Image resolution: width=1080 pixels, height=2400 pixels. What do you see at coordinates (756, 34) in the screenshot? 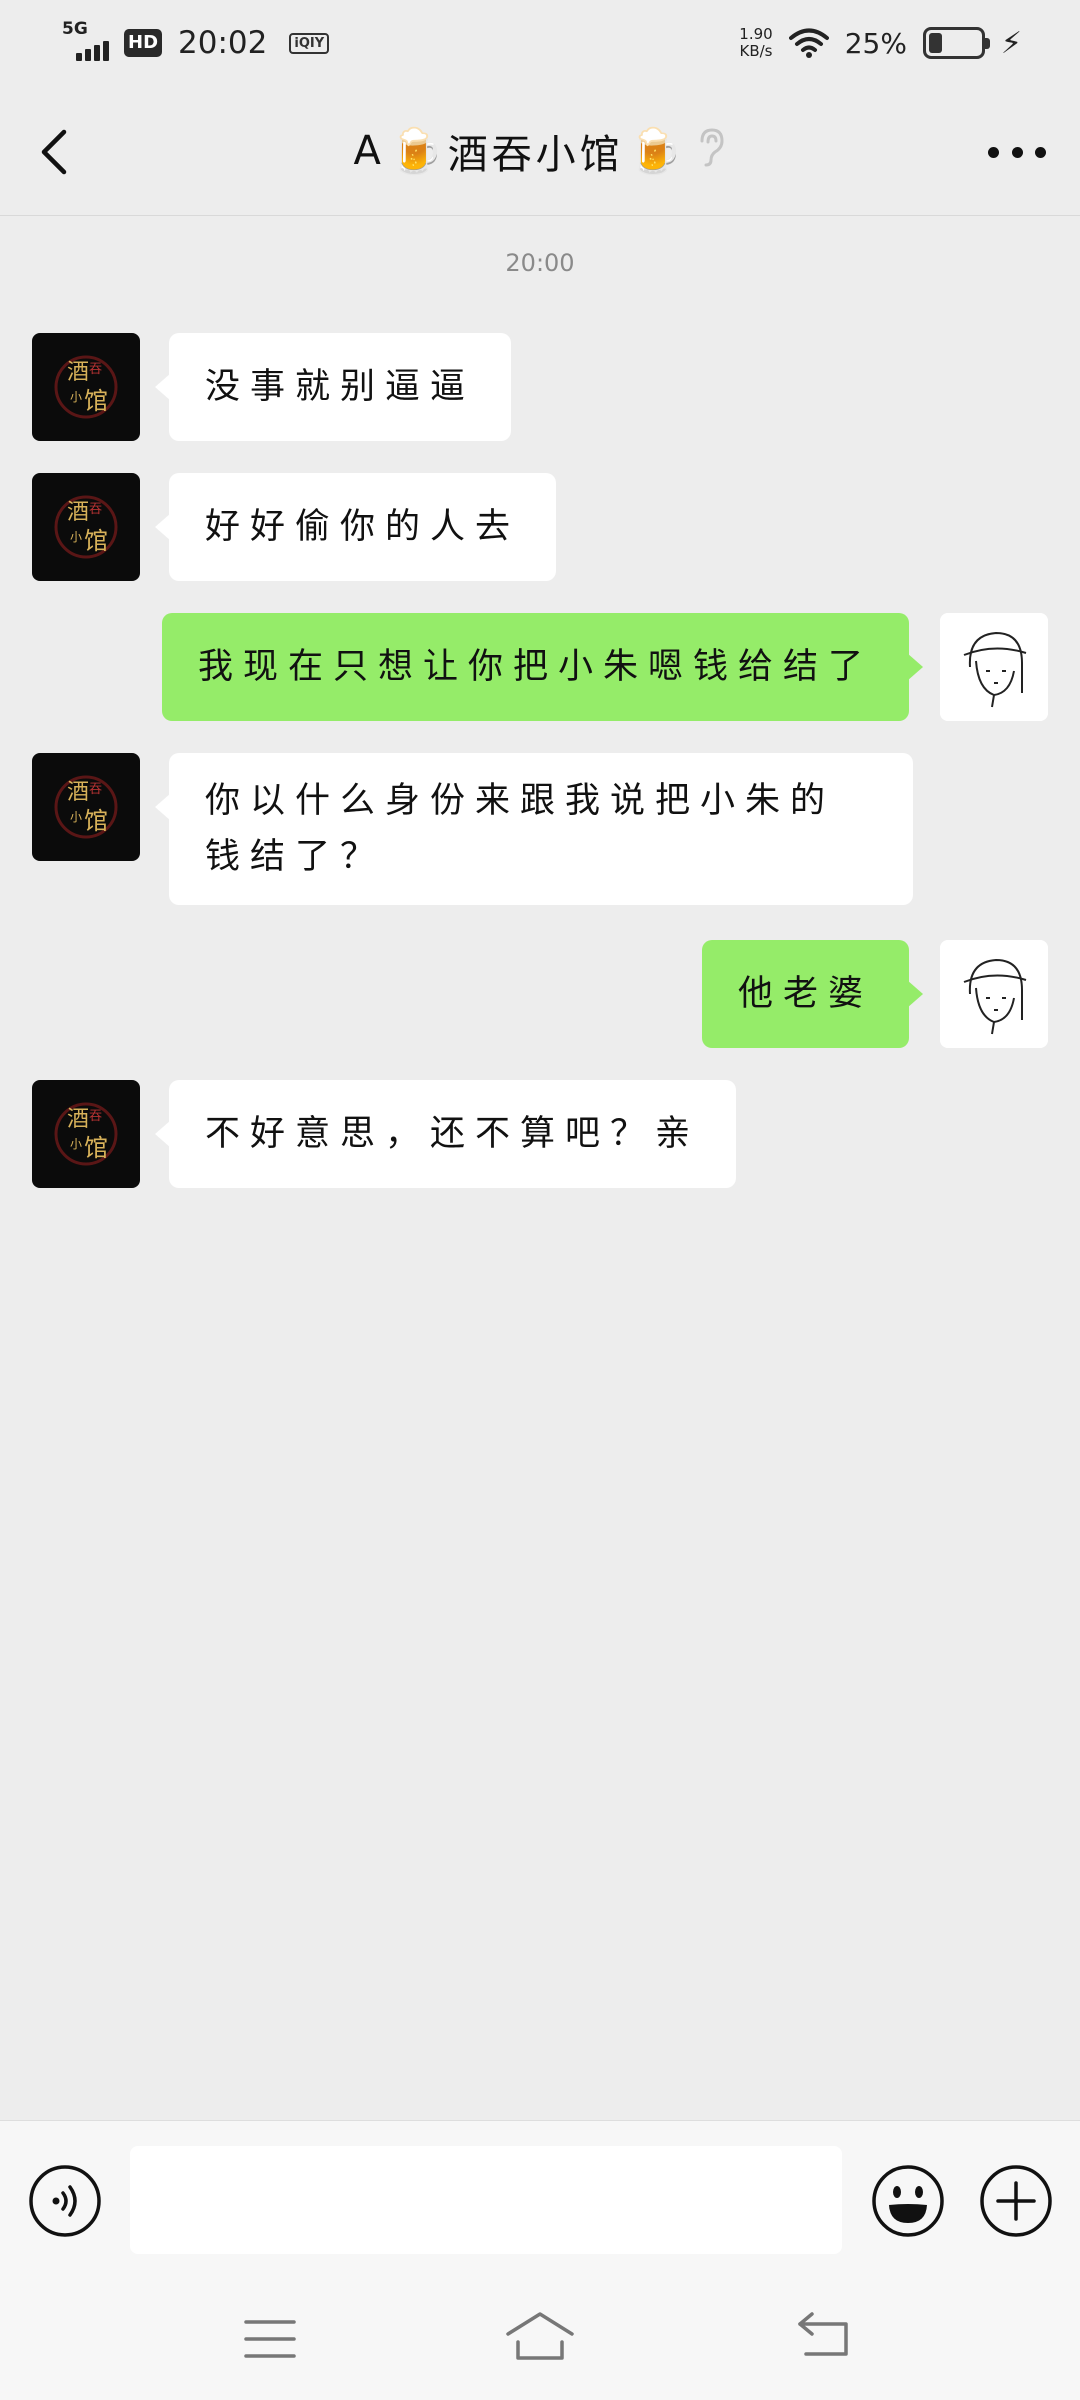
I see `net-speed-value: 1.90` at bounding box center [756, 34].